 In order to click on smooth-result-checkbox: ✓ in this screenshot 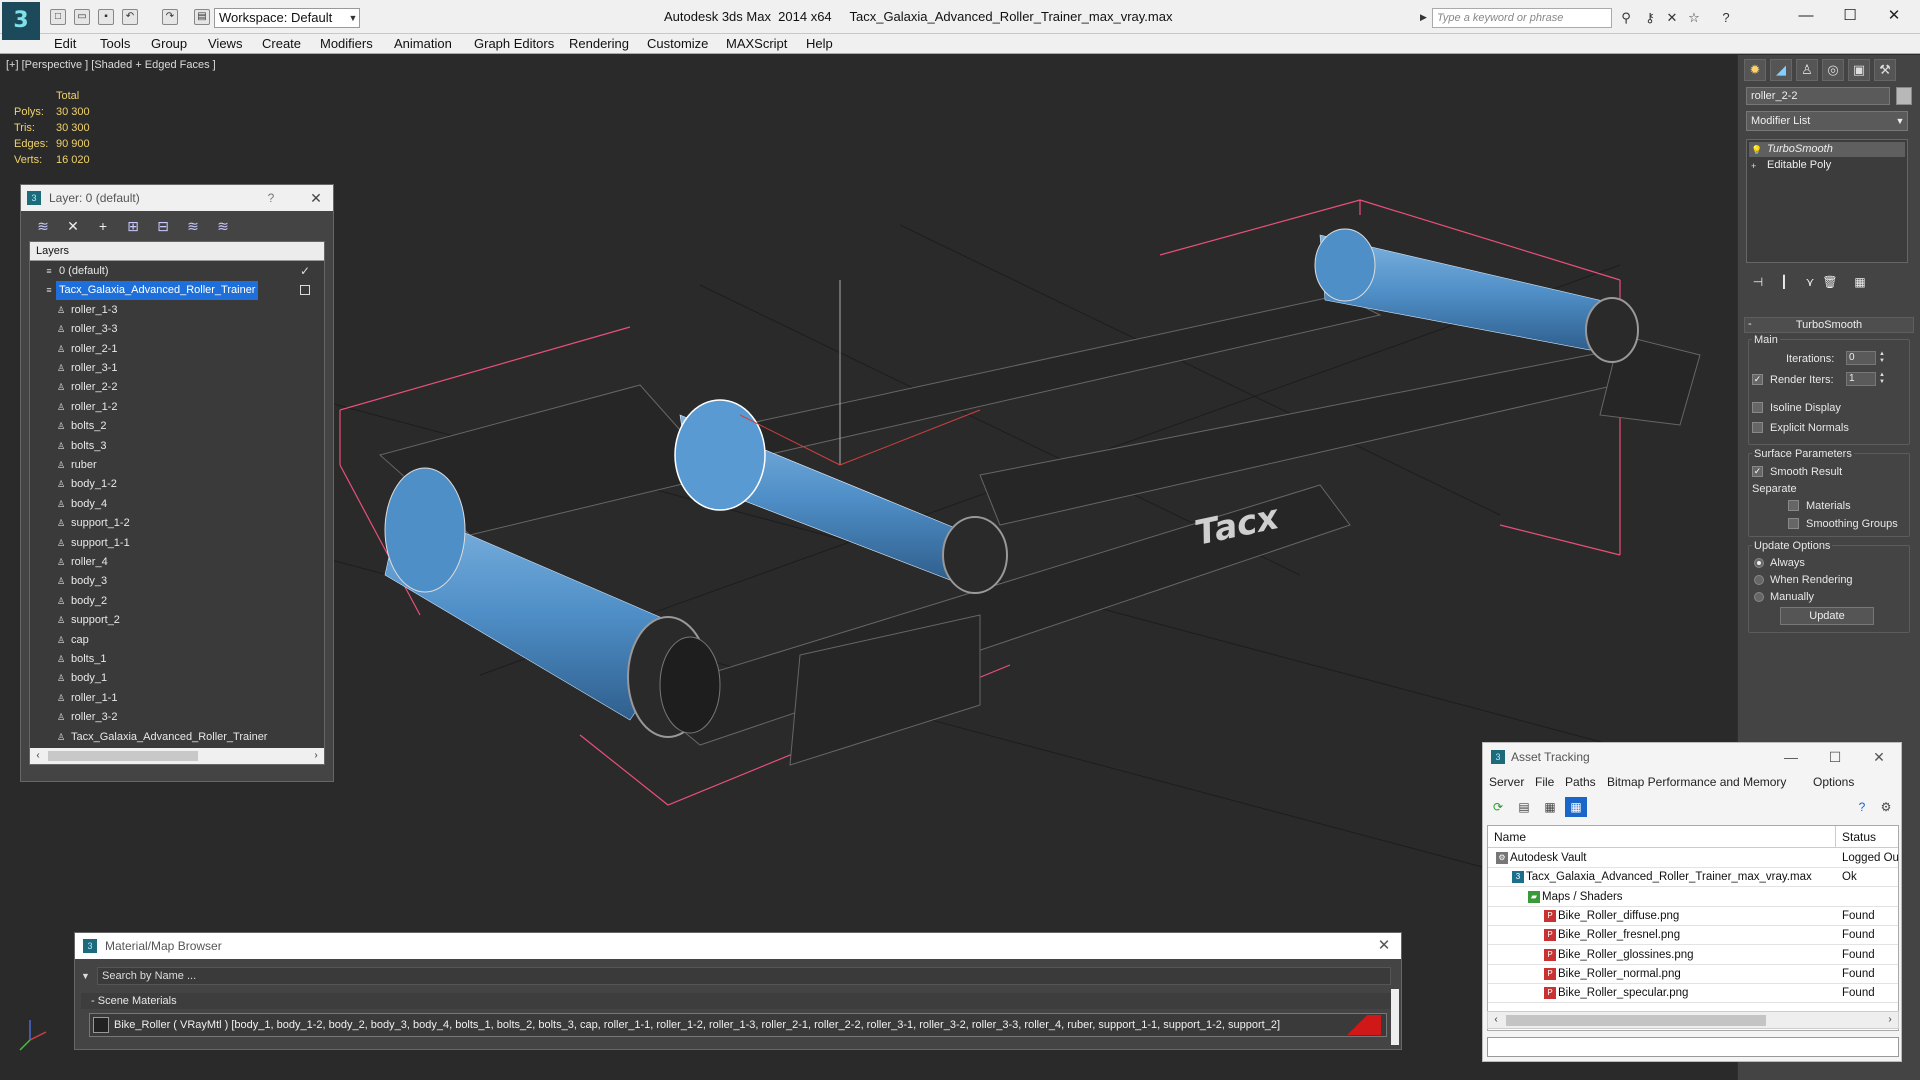, I will do `click(1757, 471)`.